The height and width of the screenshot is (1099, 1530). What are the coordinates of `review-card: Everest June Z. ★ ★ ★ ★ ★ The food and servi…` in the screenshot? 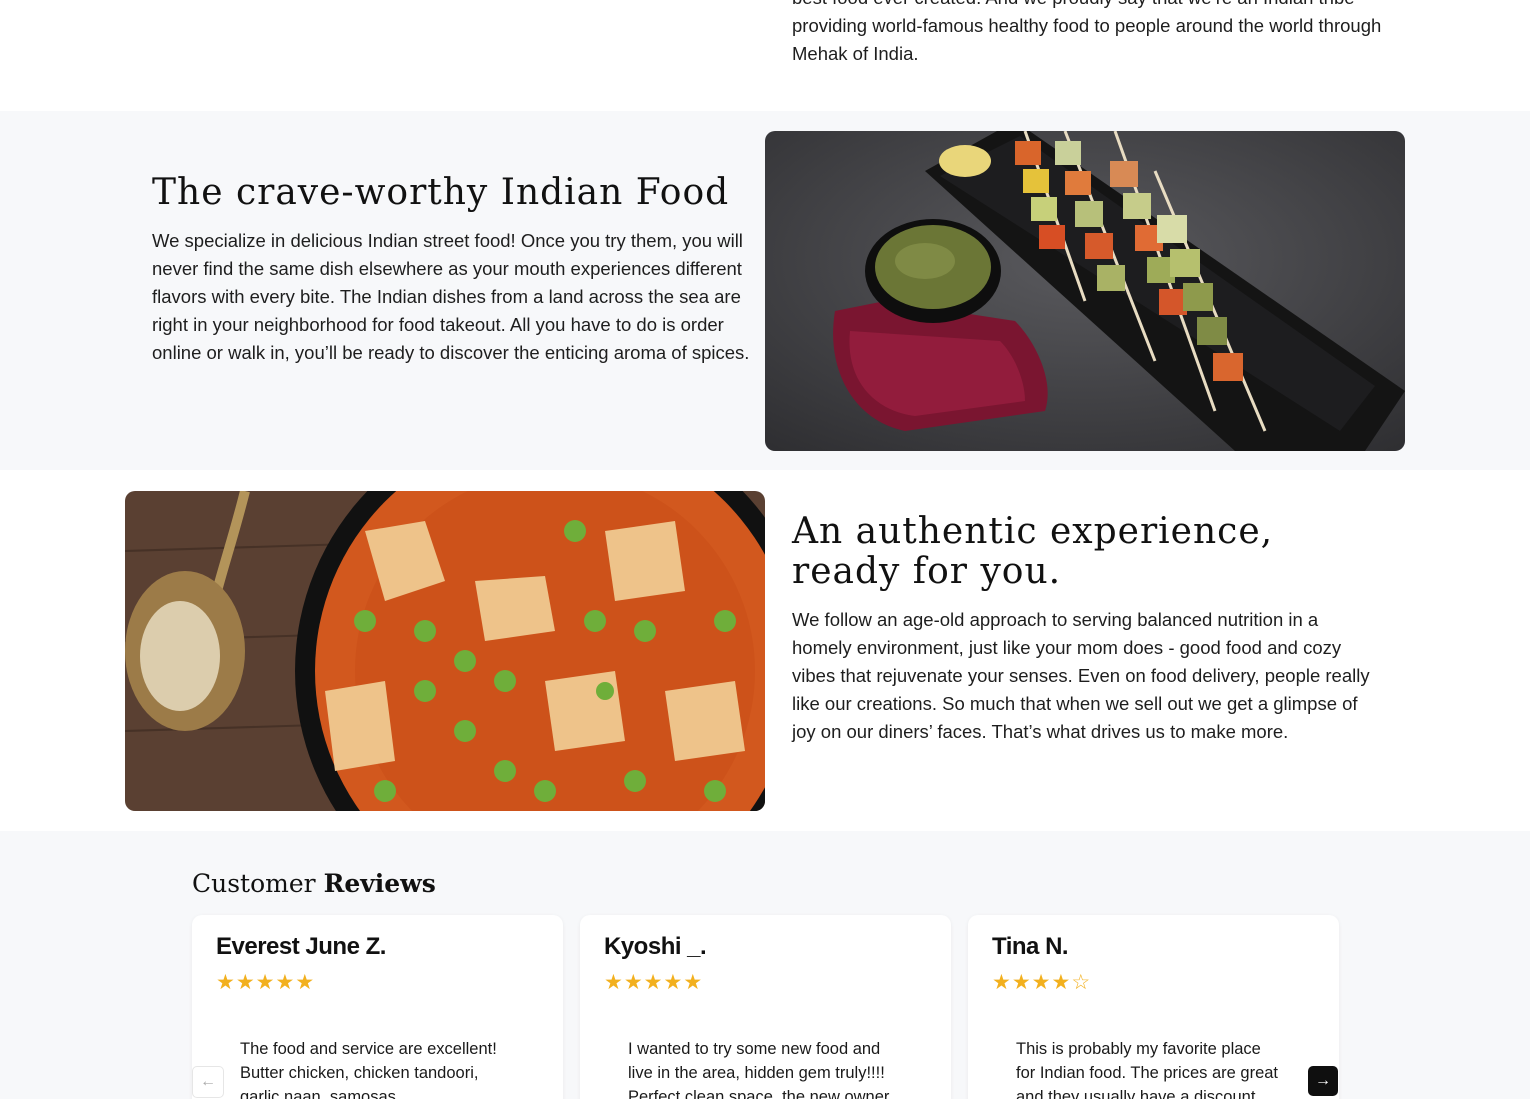 It's located at (377, 1007).